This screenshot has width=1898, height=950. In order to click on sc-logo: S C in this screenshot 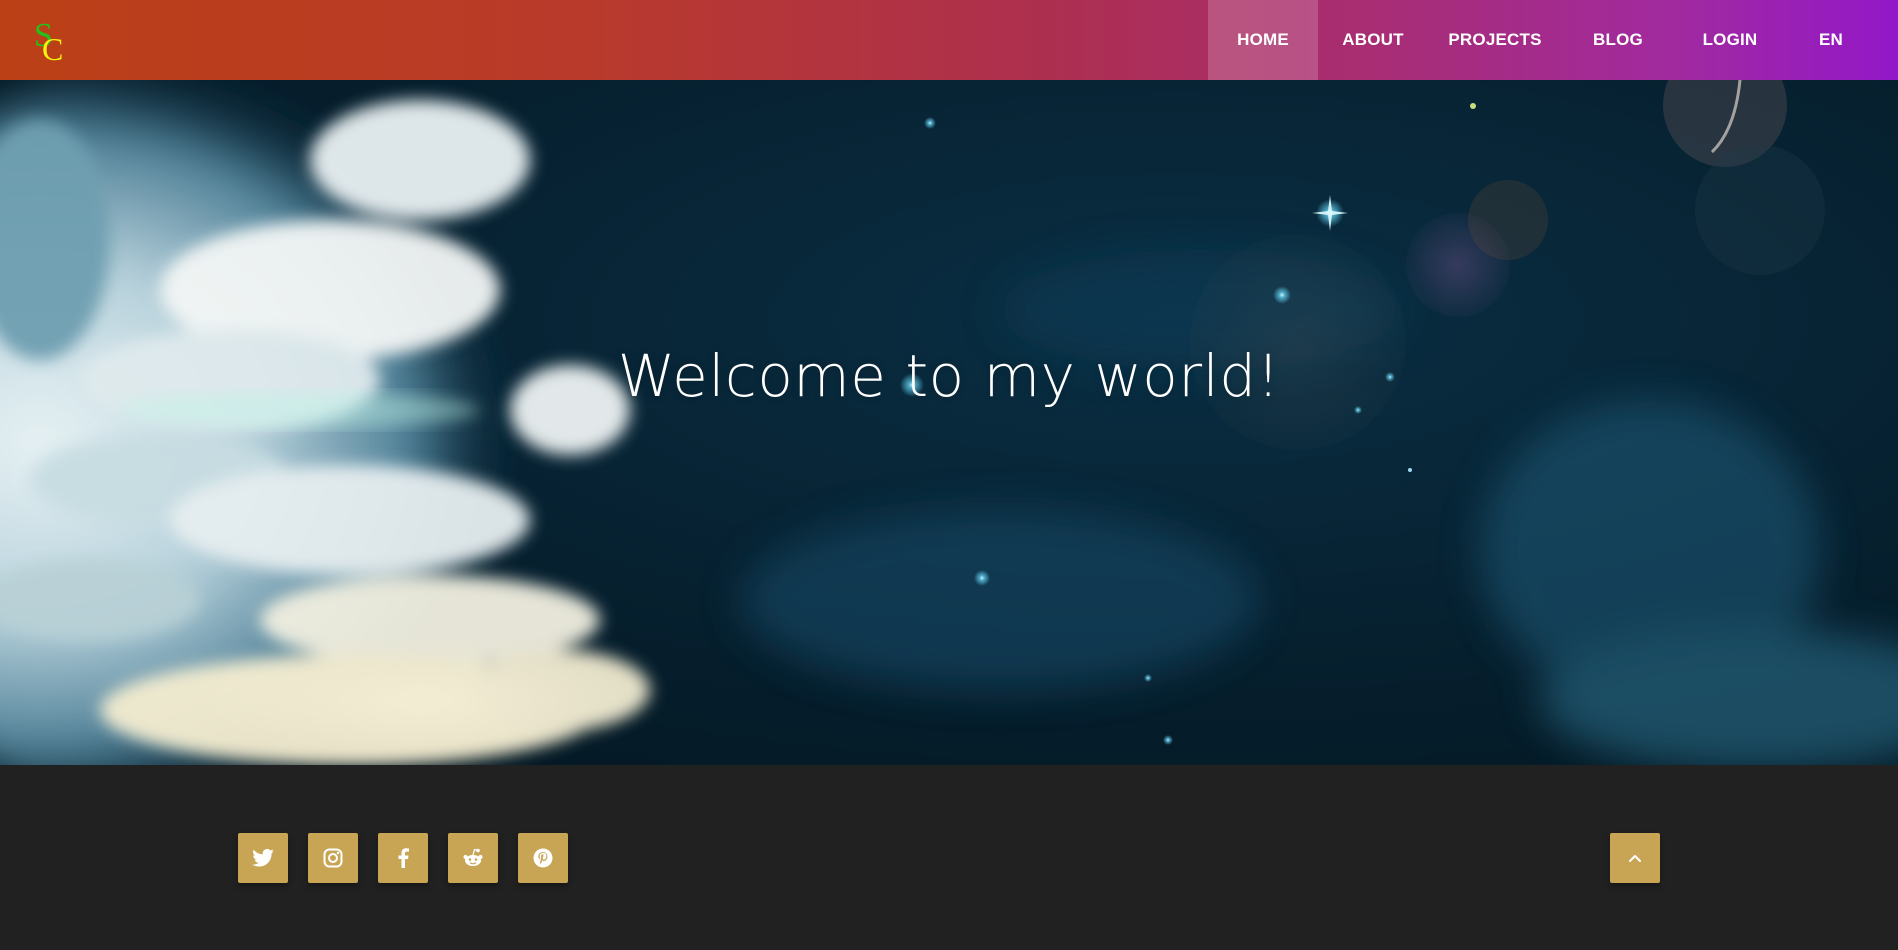, I will do `click(52, 40)`.